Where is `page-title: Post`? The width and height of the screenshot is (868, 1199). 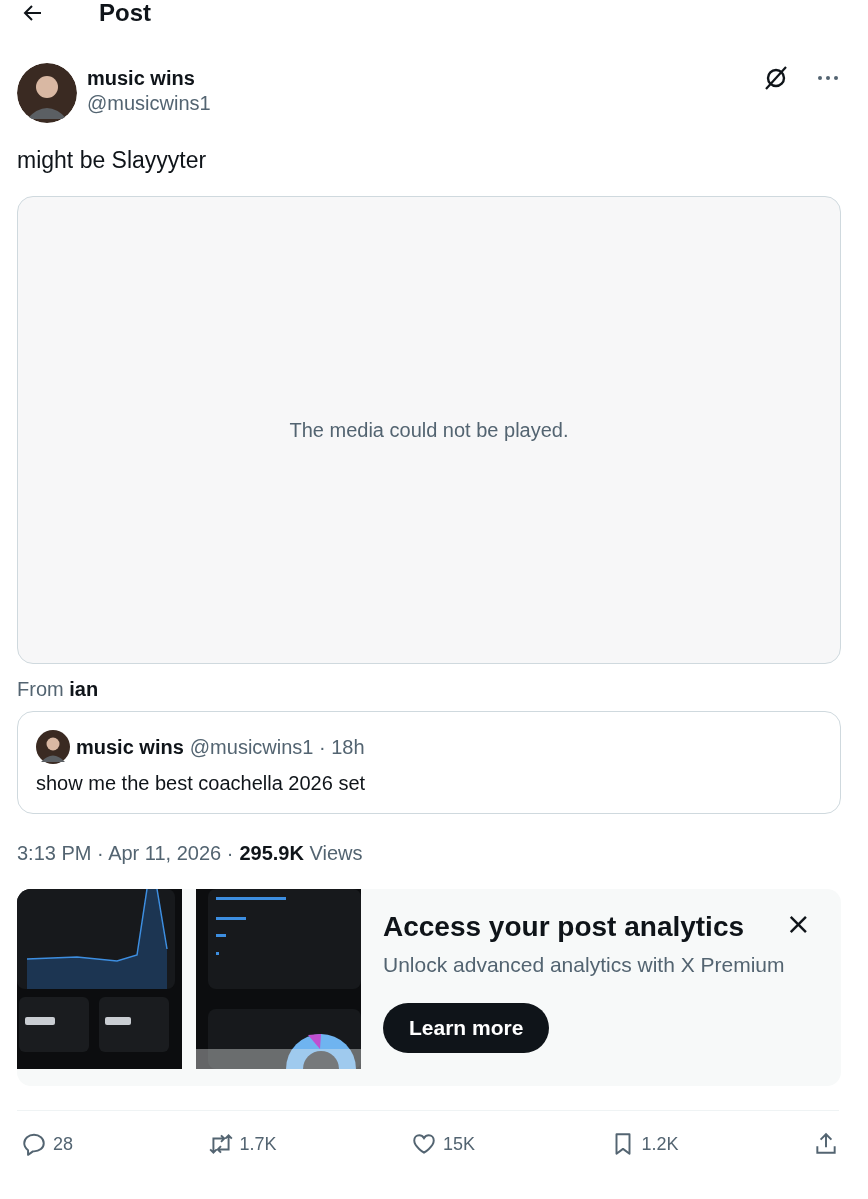 page-title: Post is located at coordinates (125, 13).